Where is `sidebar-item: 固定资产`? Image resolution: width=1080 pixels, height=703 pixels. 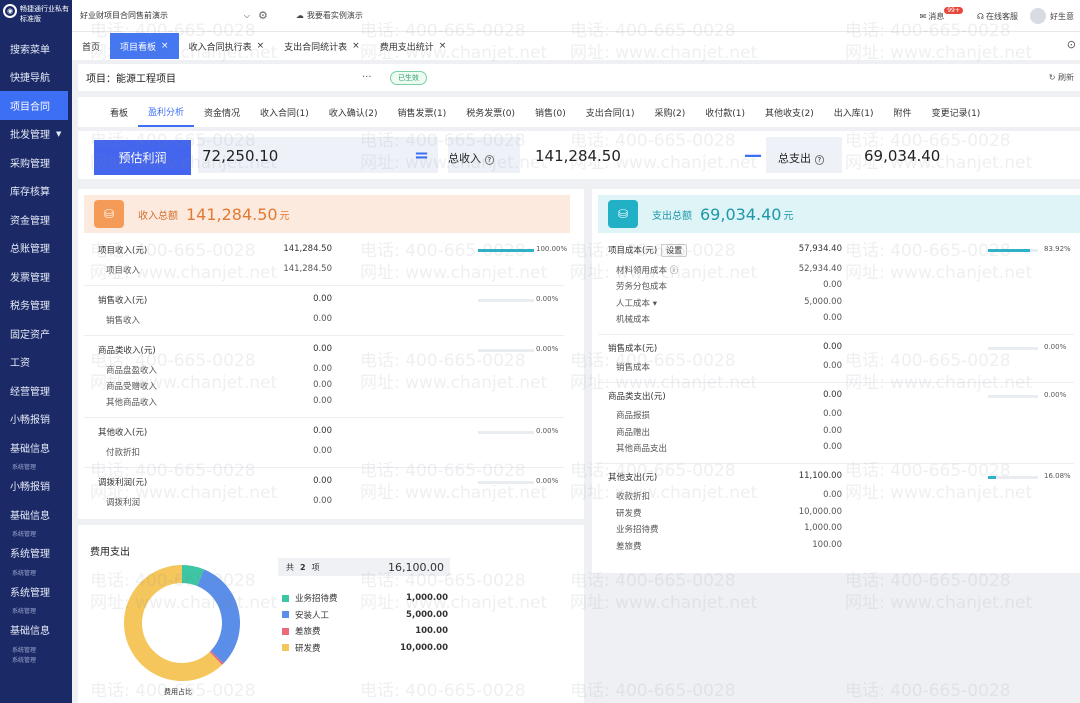
sidebar-item: 固定资产 is located at coordinates (36, 333).